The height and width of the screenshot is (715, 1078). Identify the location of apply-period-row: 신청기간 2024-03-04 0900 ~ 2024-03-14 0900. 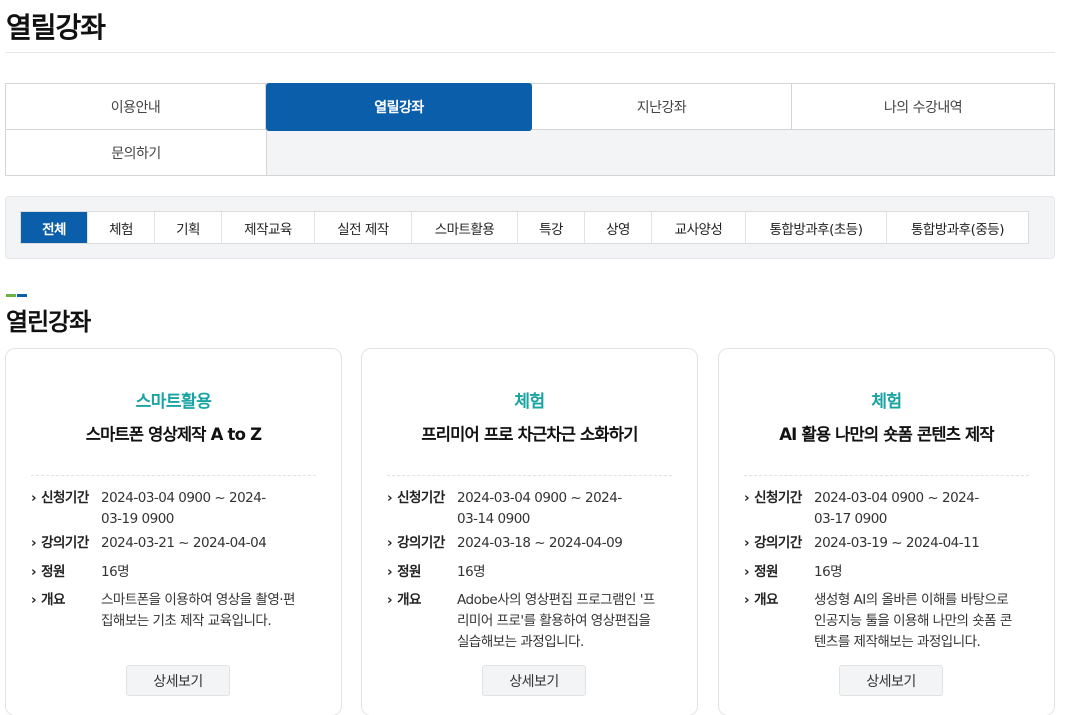
(531, 509).